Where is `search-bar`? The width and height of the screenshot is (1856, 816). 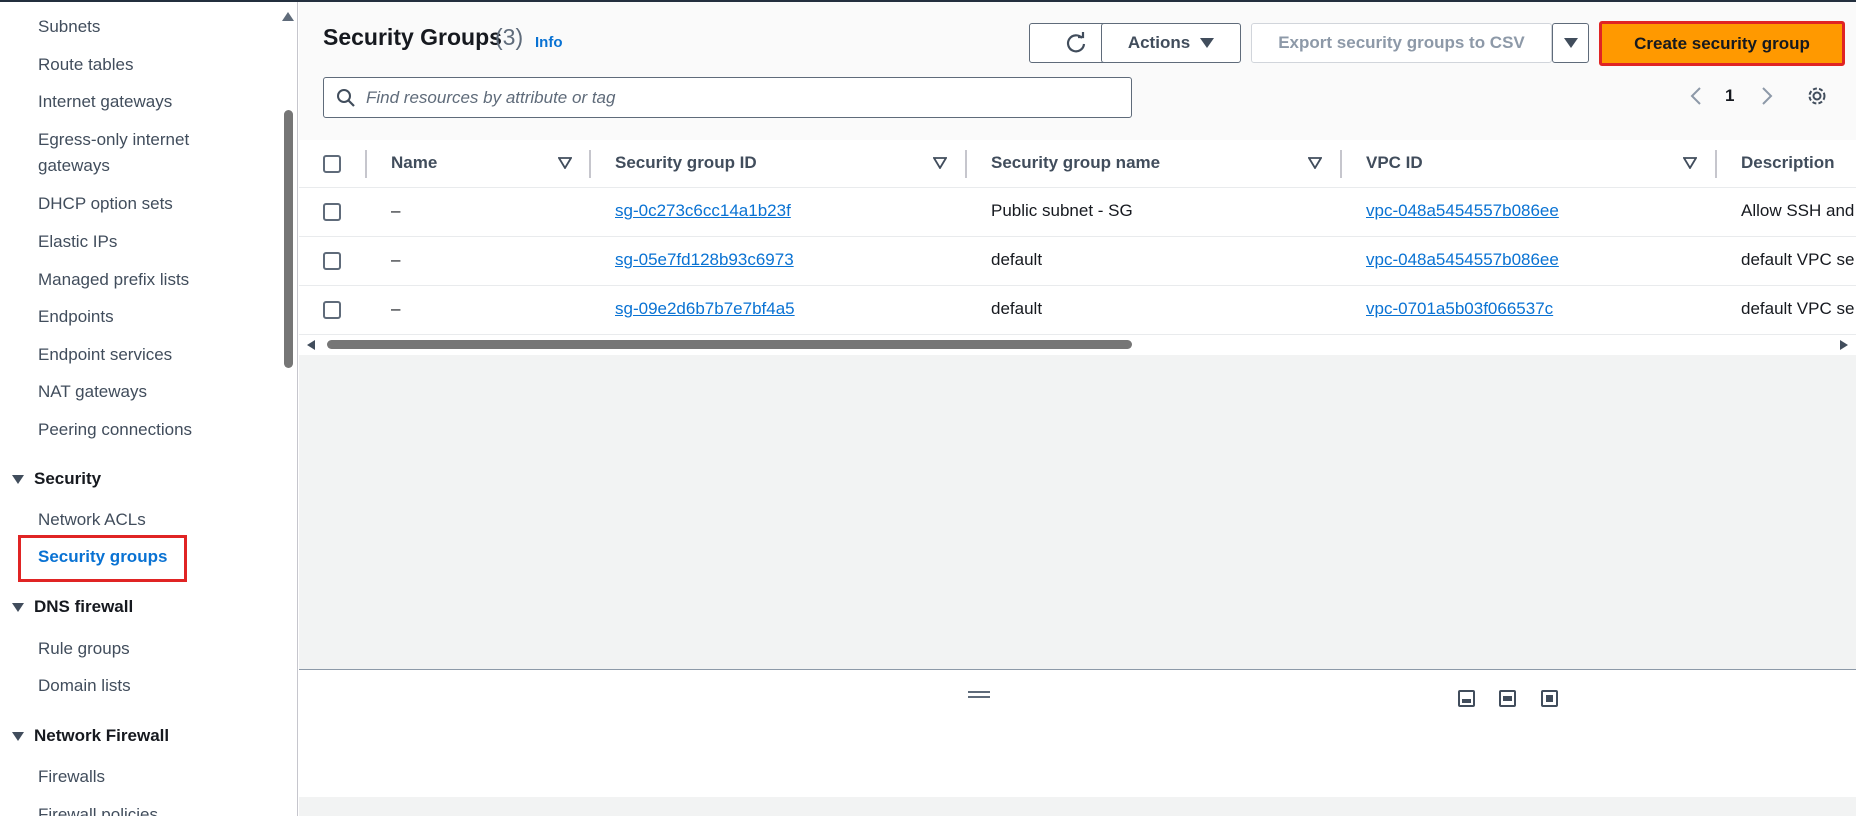
search-bar is located at coordinates (727, 97).